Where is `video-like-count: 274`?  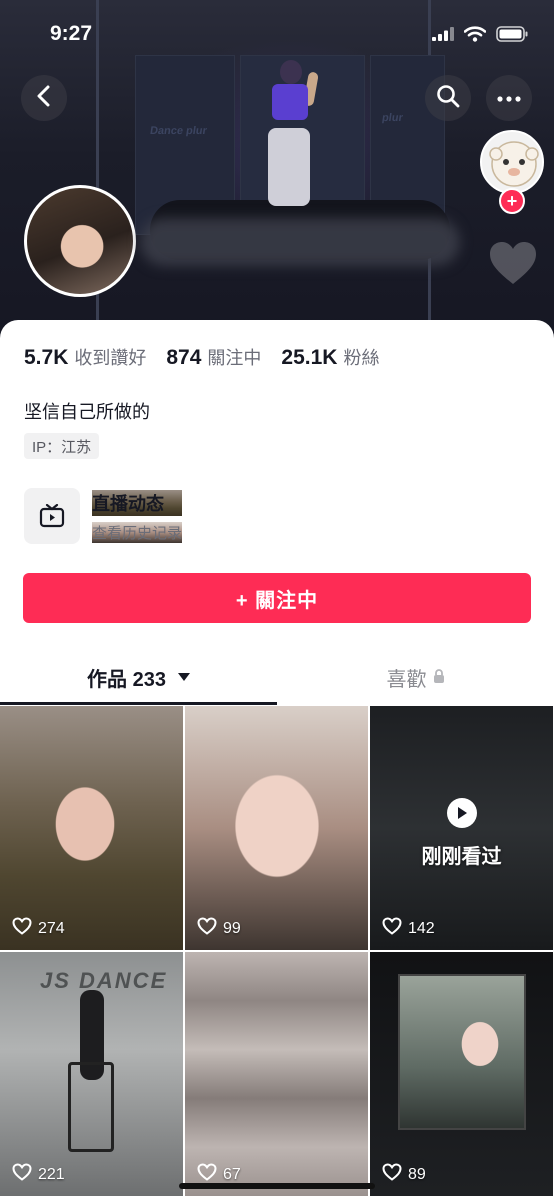 video-like-count: 274 is located at coordinates (38, 928).